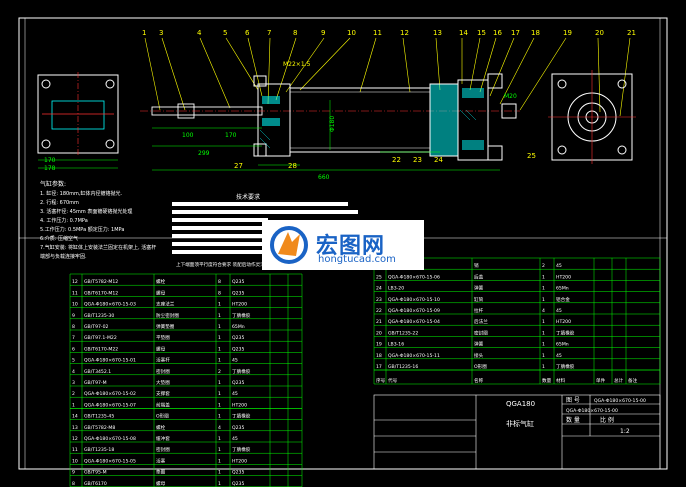 The height and width of the screenshot is (487, 686). I want to click on table-cell: 序号, so click(381, 380).